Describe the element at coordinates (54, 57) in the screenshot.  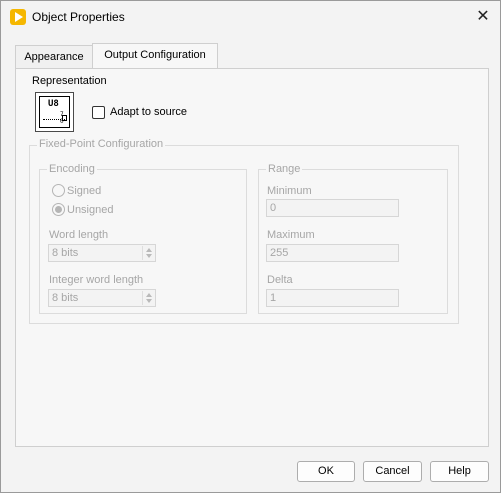
I see `tab-appearance: Appearance` at that location.